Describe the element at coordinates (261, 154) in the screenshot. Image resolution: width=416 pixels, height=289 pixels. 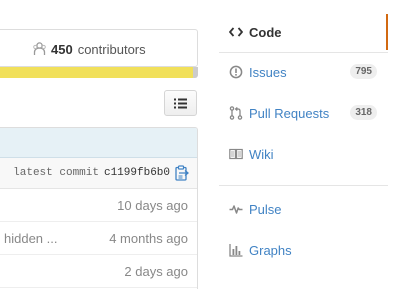
I see `nav-label: Wiki` at that location.